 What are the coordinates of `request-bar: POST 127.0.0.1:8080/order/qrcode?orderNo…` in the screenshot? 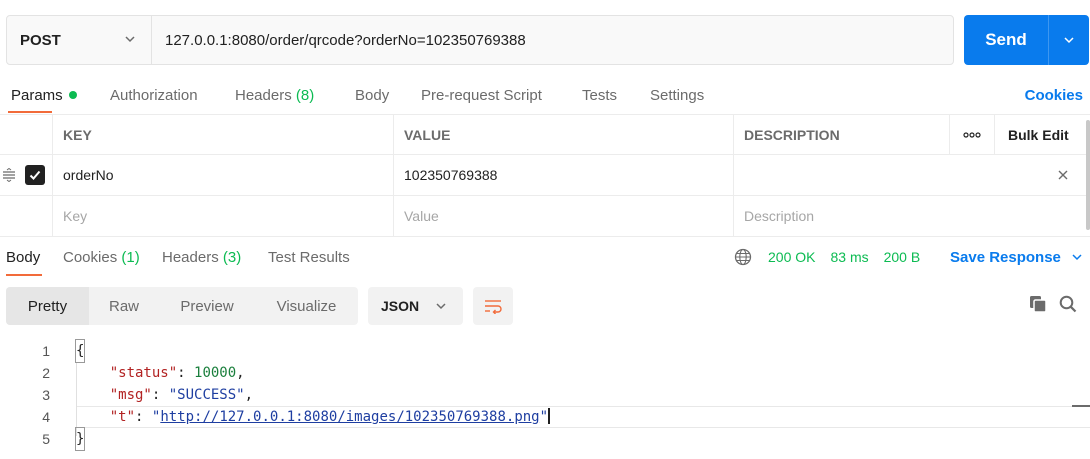 It's located at (480, 40).